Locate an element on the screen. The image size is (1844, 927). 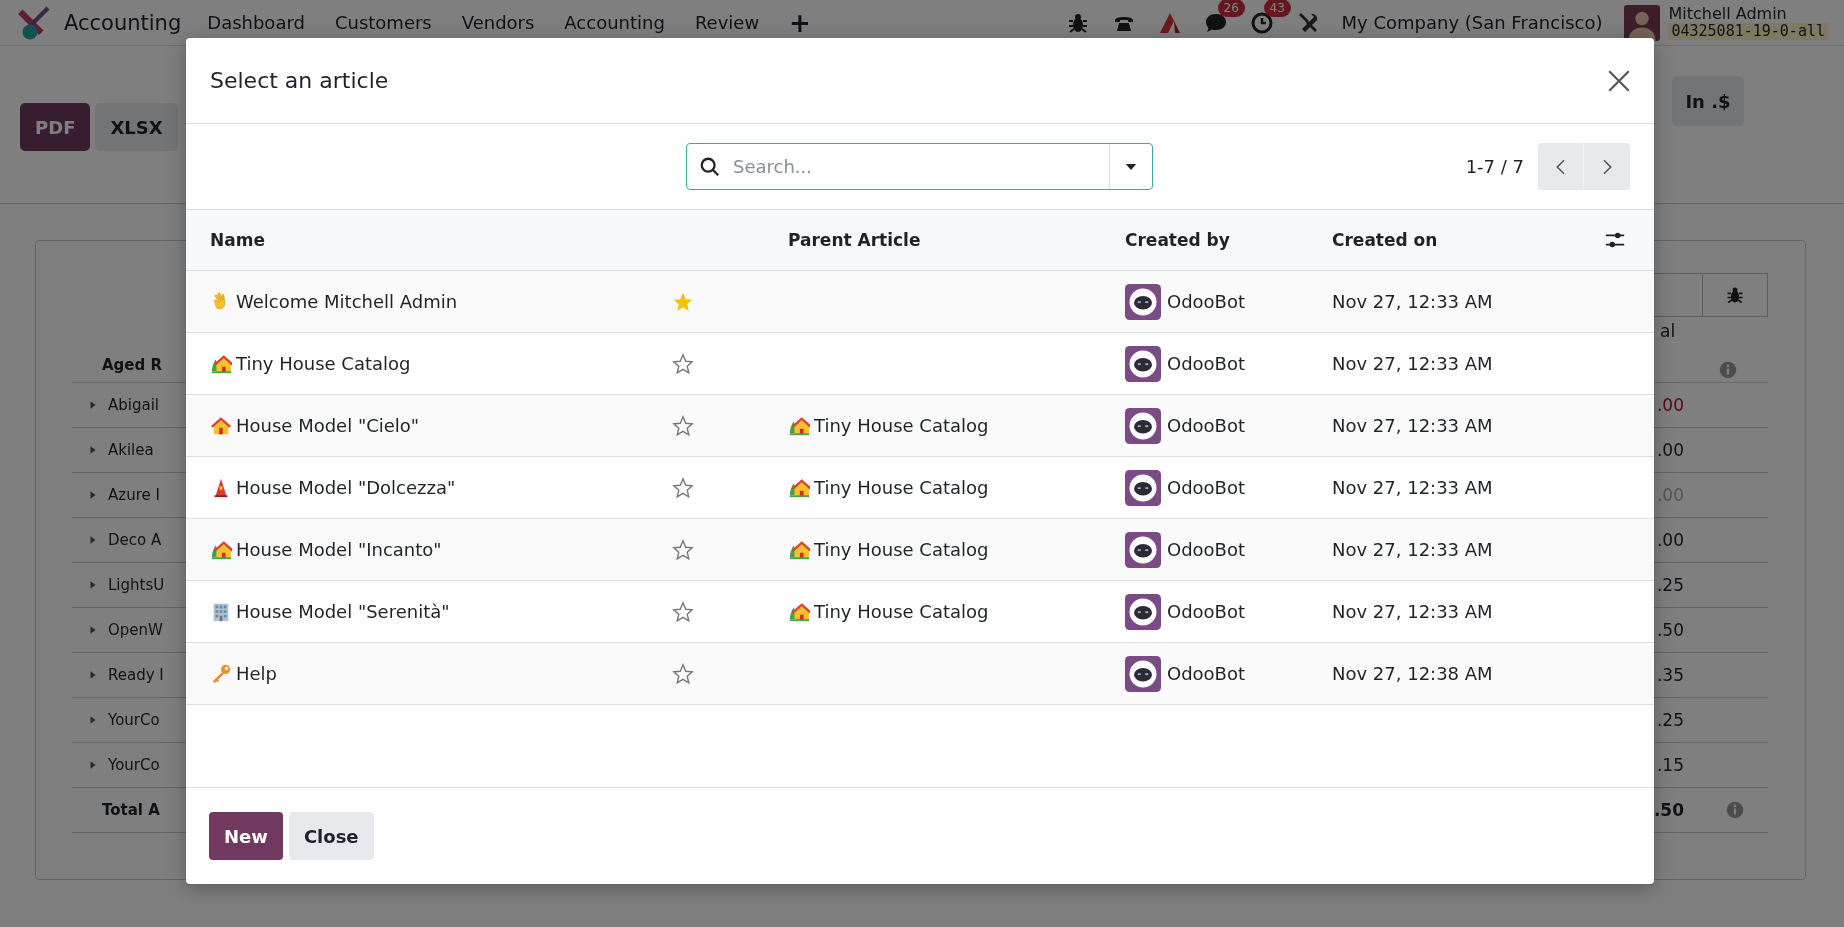
user-avatar-icon is located at coordinates (1642, 22).